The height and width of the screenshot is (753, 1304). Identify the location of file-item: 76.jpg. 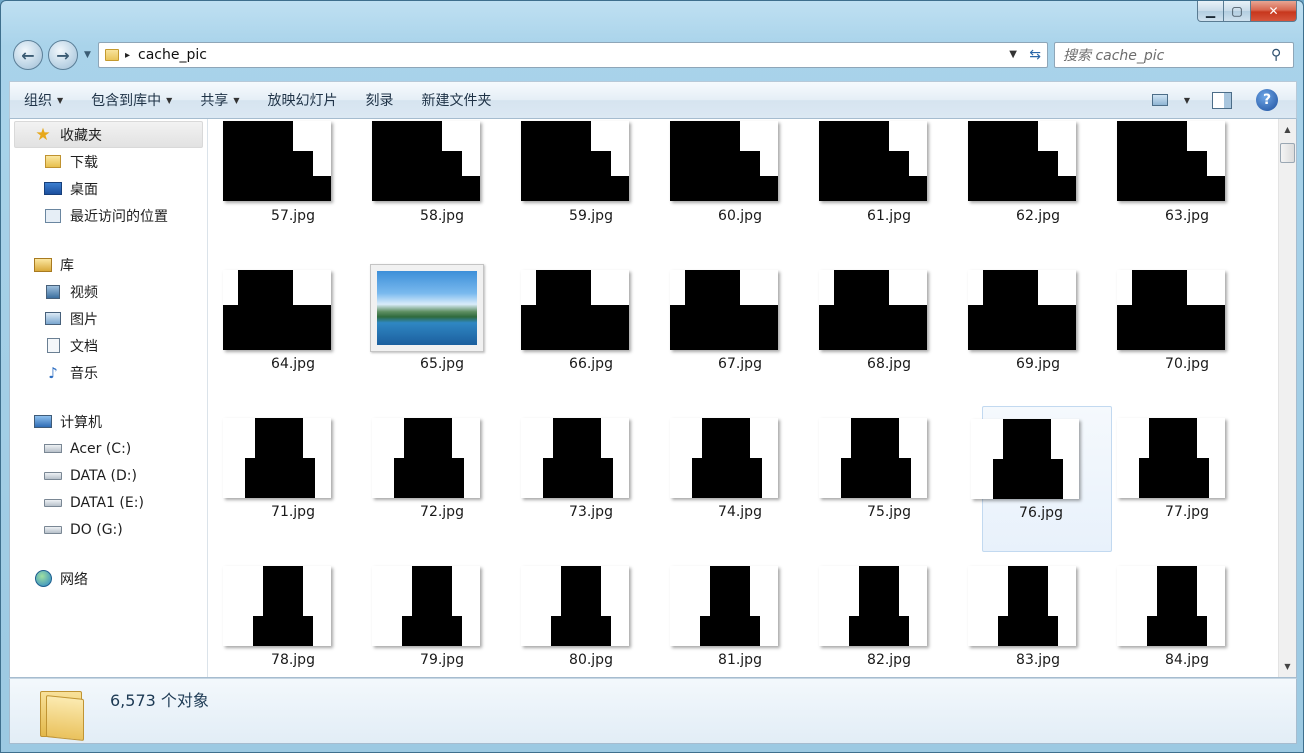
(1041, 479).